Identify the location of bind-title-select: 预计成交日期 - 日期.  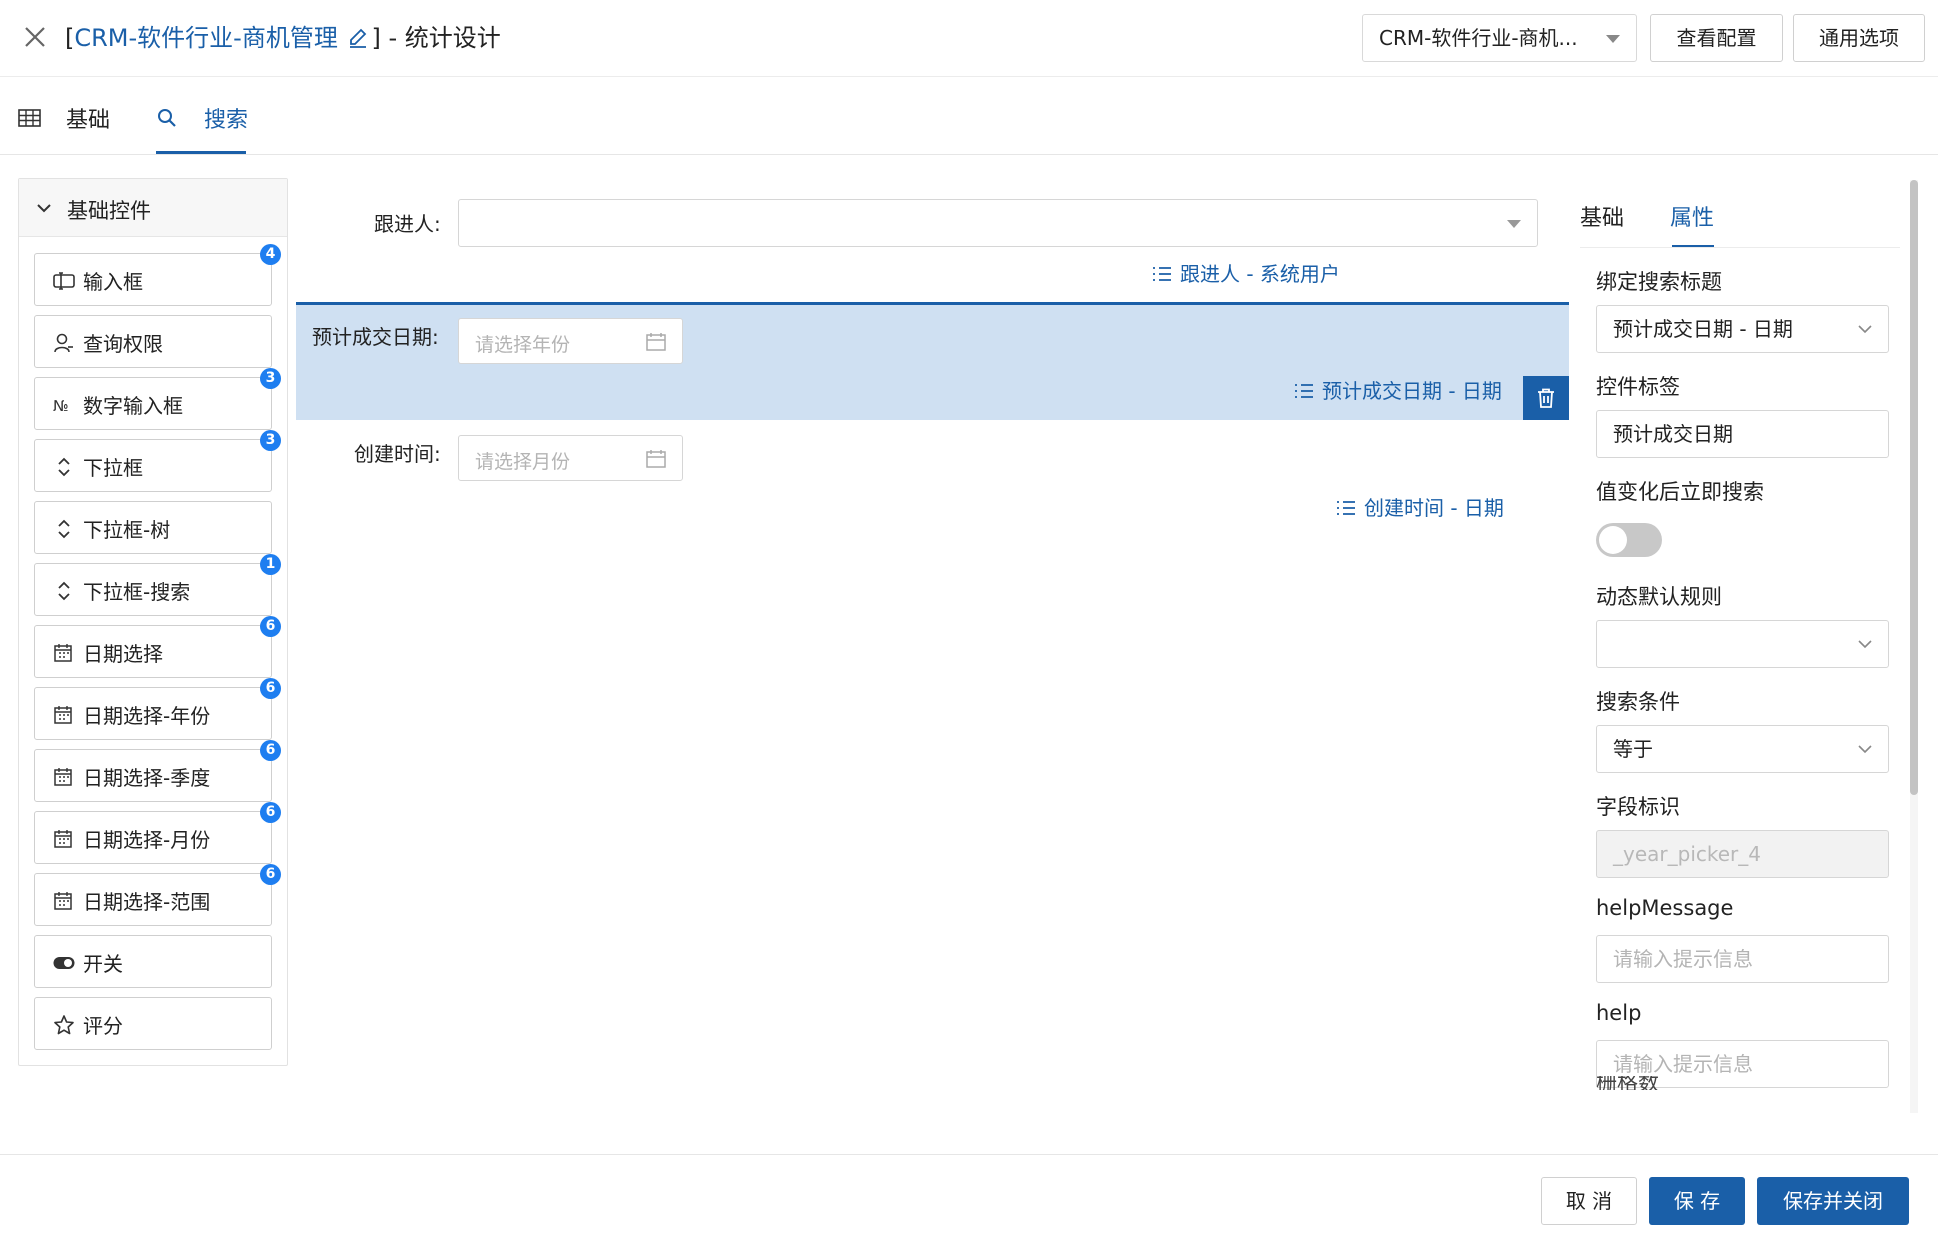
(1742, 329).